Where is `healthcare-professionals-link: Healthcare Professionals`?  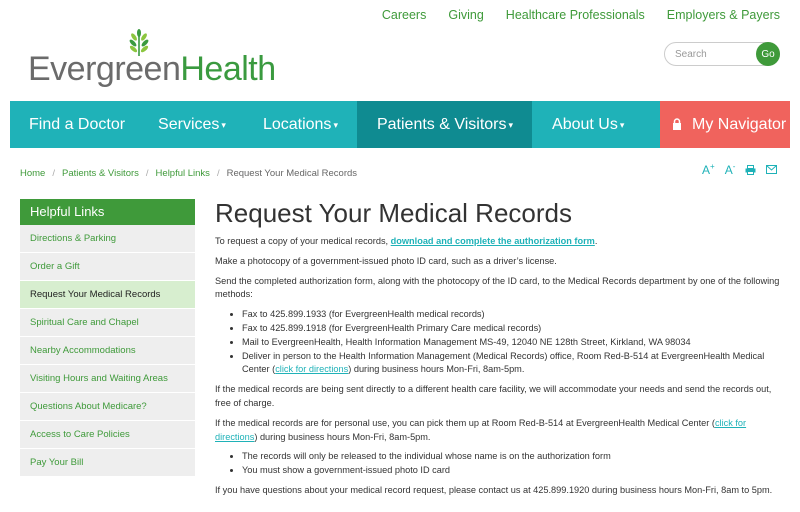
healthcare-professionals-link: Healthcare Professionals is located at coordinates (575, 15).